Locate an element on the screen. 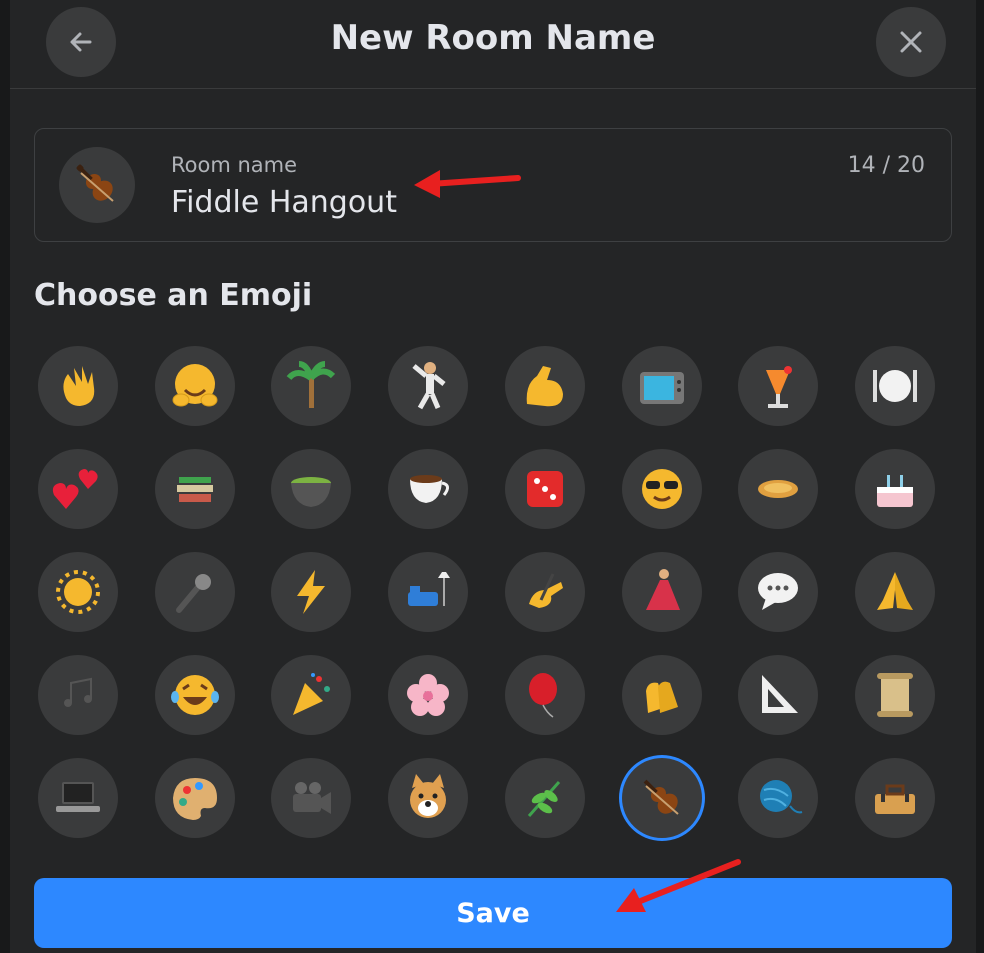 The width and height of the screenshot is (984, 953). room-name-field: Room name Fiddle Hangout 14 / 20 is located at coordinates (493, 185).